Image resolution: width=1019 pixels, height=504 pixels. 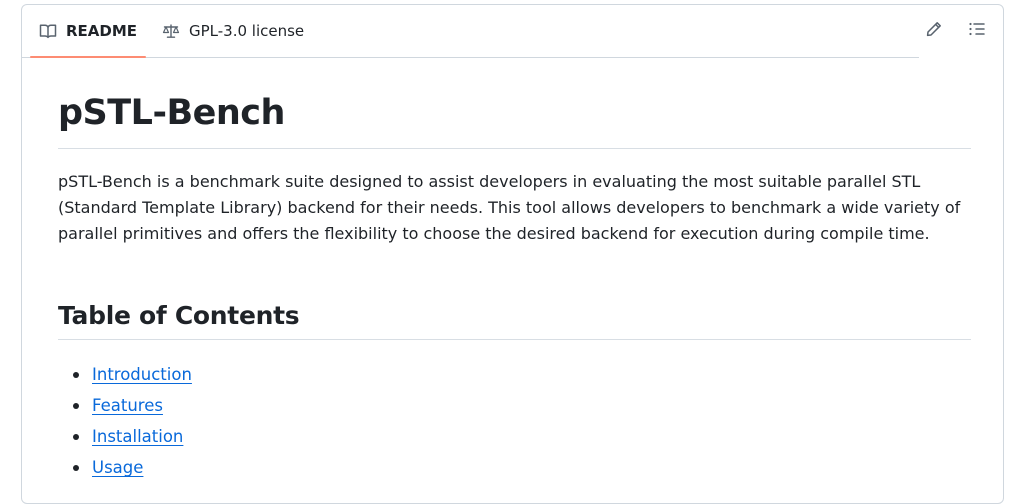 What do you see at coordinates (48, 31) in the screenshot?
I see `book-icon` at bounding box center [48, 31].